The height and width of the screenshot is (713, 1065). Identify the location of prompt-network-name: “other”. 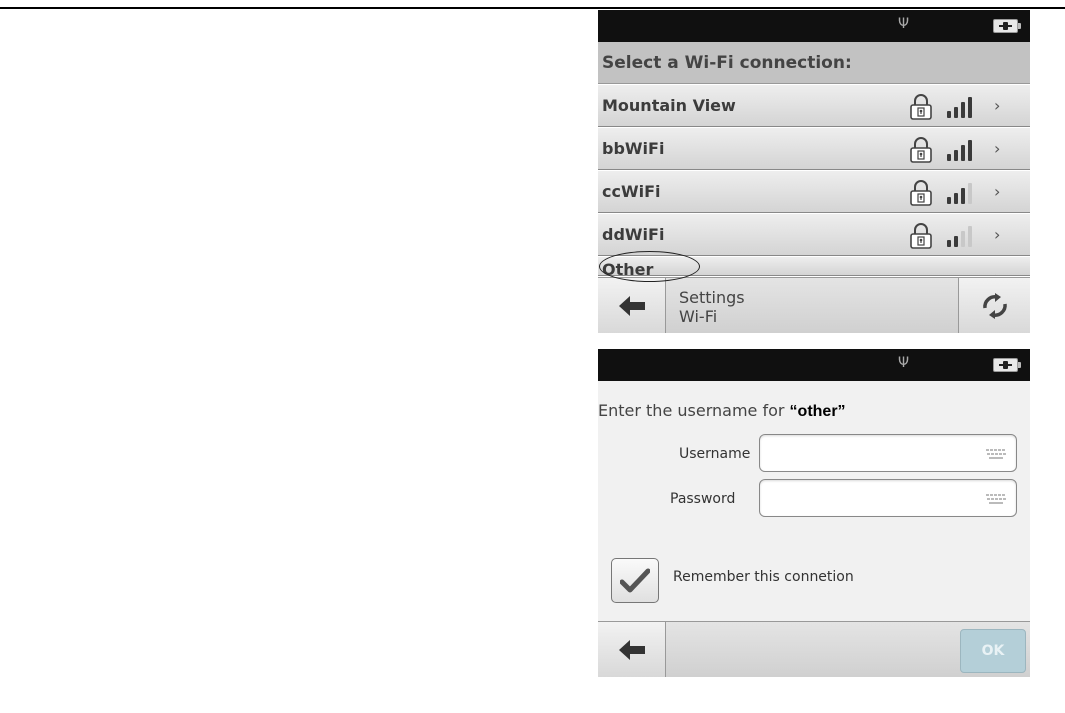
(817, 411).